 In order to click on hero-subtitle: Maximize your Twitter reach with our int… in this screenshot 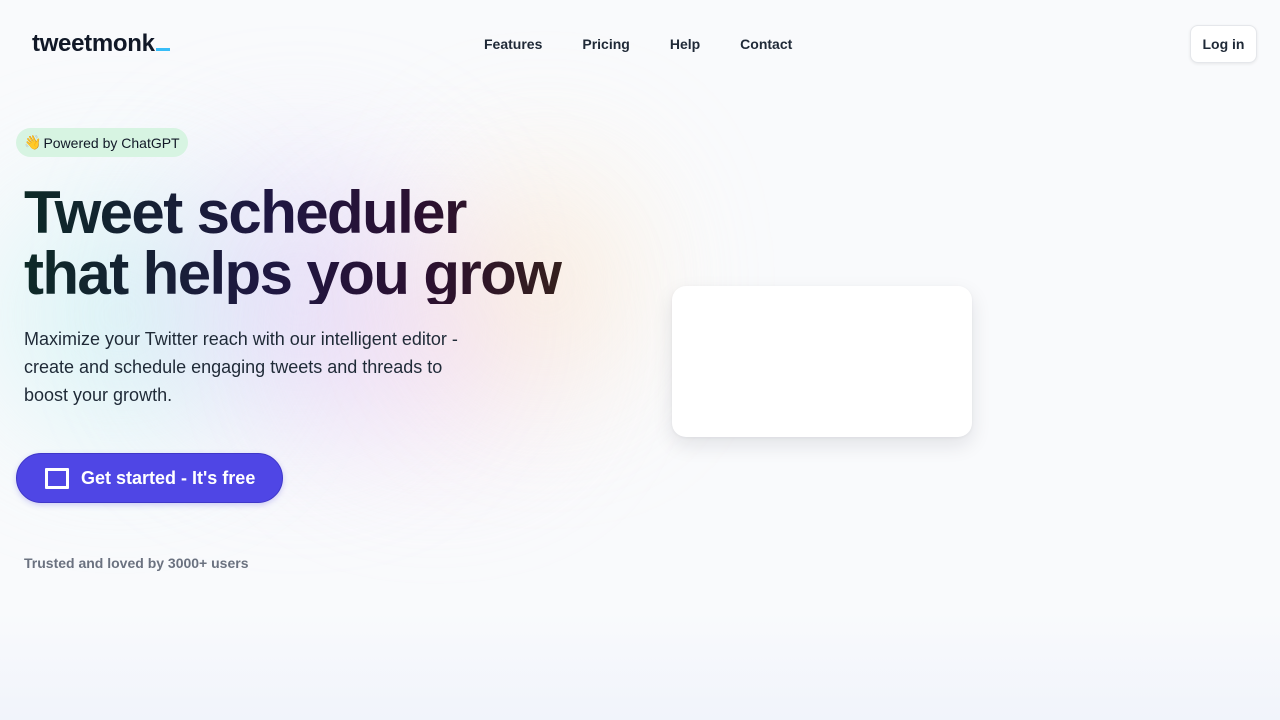, I will do `click(241, 367)`.